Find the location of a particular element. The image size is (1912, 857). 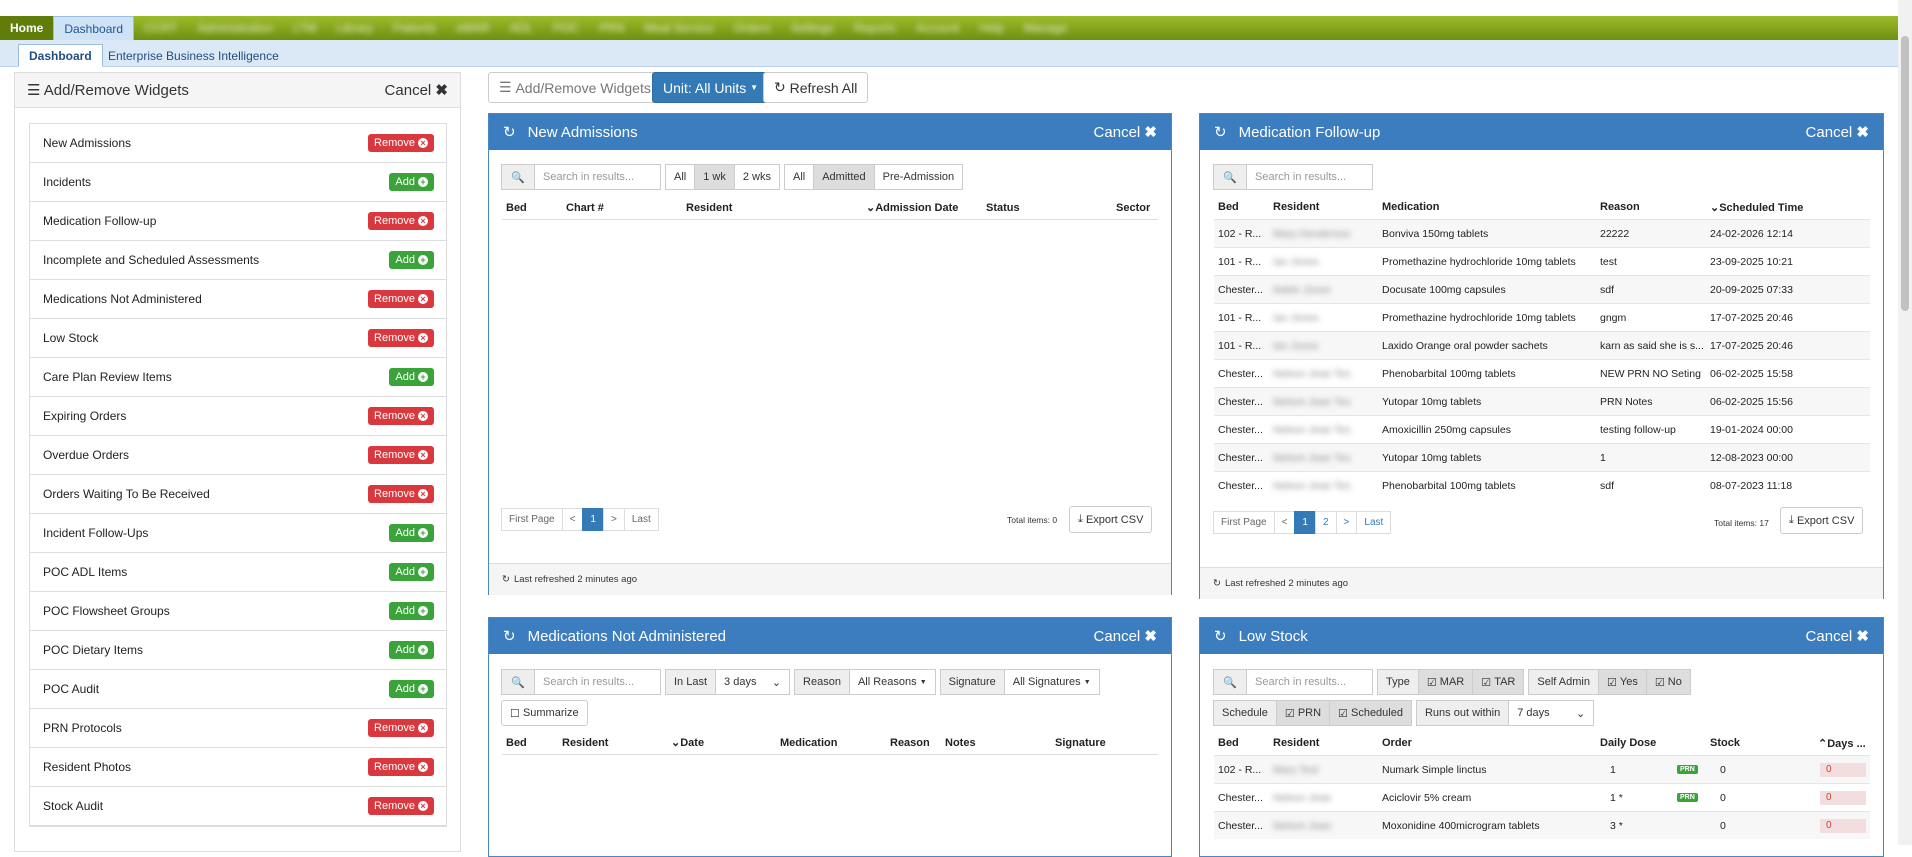

self-admin-no-toggle: ☑ No is located at coordinates (1668, 682).